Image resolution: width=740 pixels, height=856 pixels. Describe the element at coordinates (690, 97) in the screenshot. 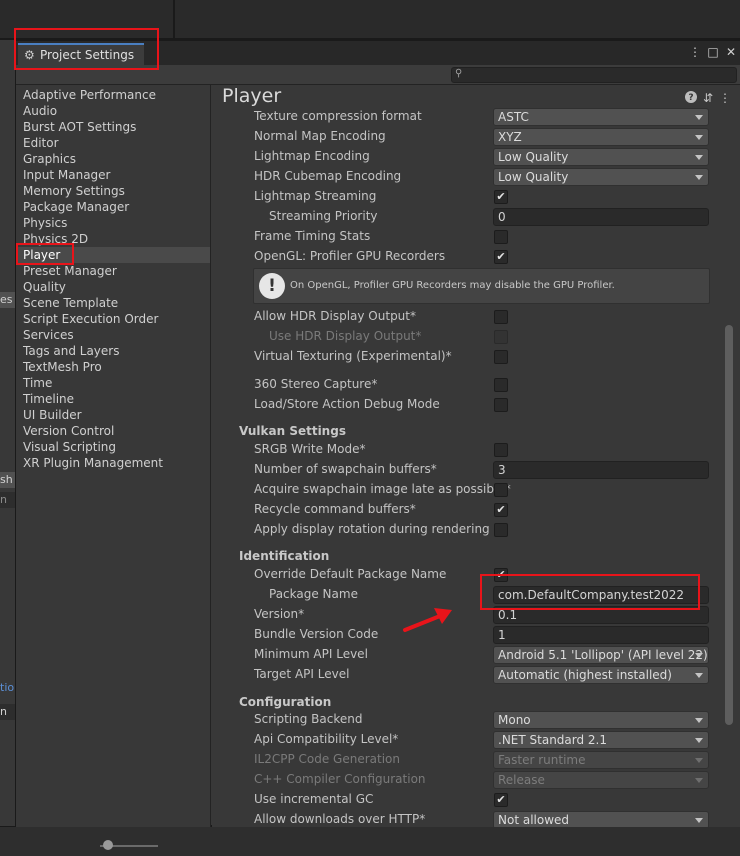

I see `help-icon: ?` at that location.